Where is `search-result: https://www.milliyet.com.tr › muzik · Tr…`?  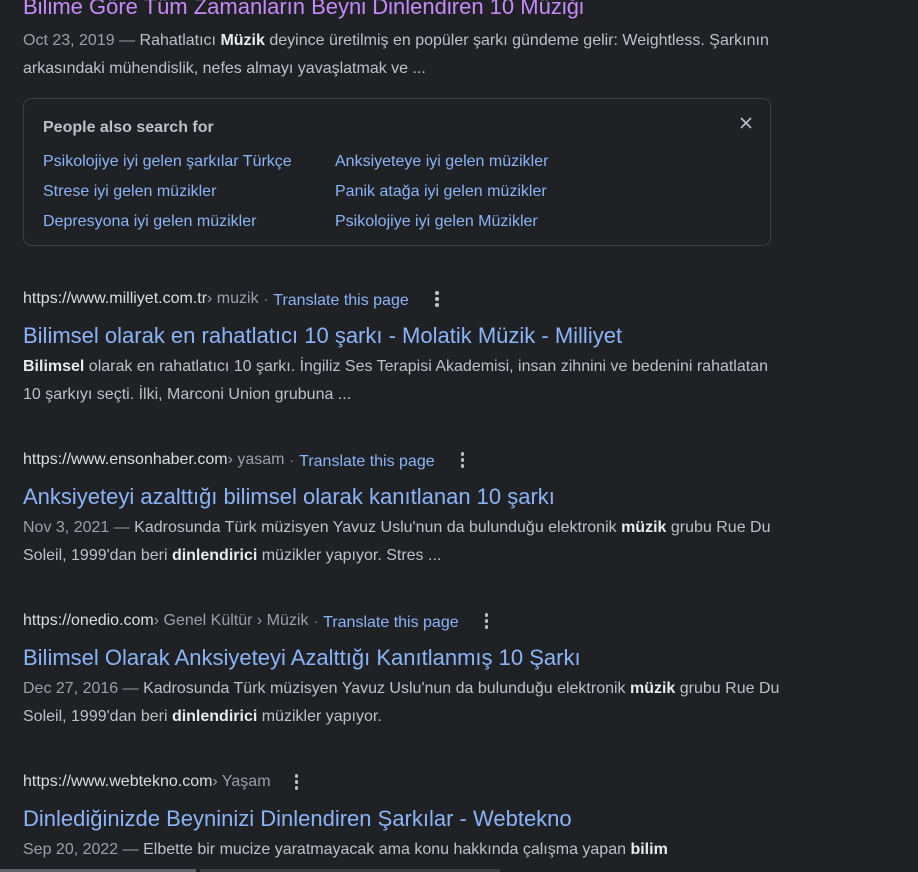 search-result: https://www.milliyet.com.tr › muzik · Tr… is located at coordinates (423, 348).